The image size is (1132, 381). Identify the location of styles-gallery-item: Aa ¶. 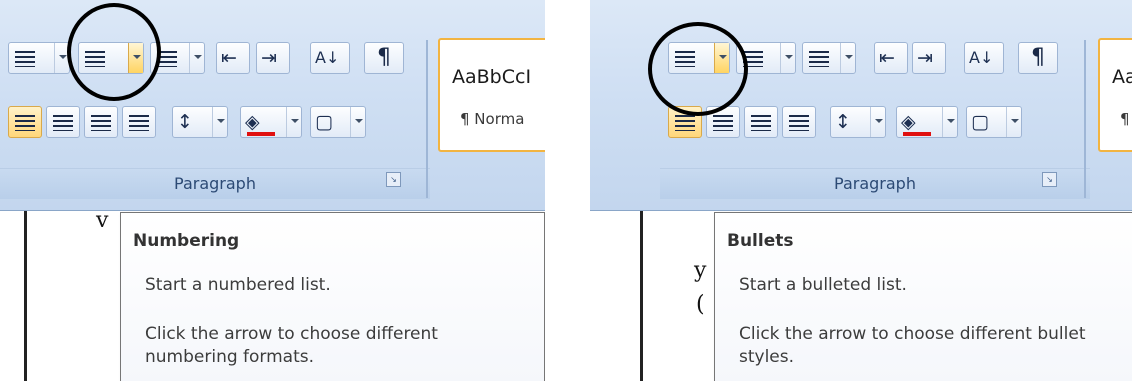
(1115, 95).